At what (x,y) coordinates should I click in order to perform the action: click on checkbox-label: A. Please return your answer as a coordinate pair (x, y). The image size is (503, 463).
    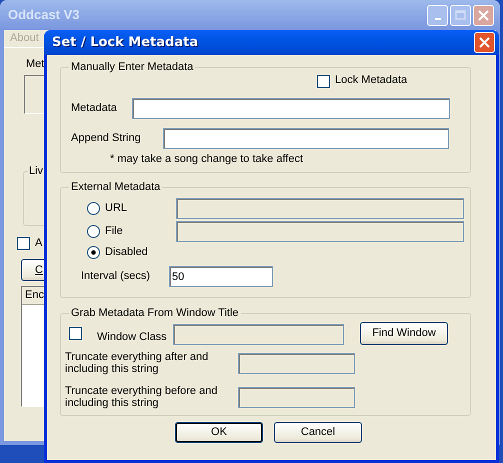
    Looking at the image, I should click on (38, 243).